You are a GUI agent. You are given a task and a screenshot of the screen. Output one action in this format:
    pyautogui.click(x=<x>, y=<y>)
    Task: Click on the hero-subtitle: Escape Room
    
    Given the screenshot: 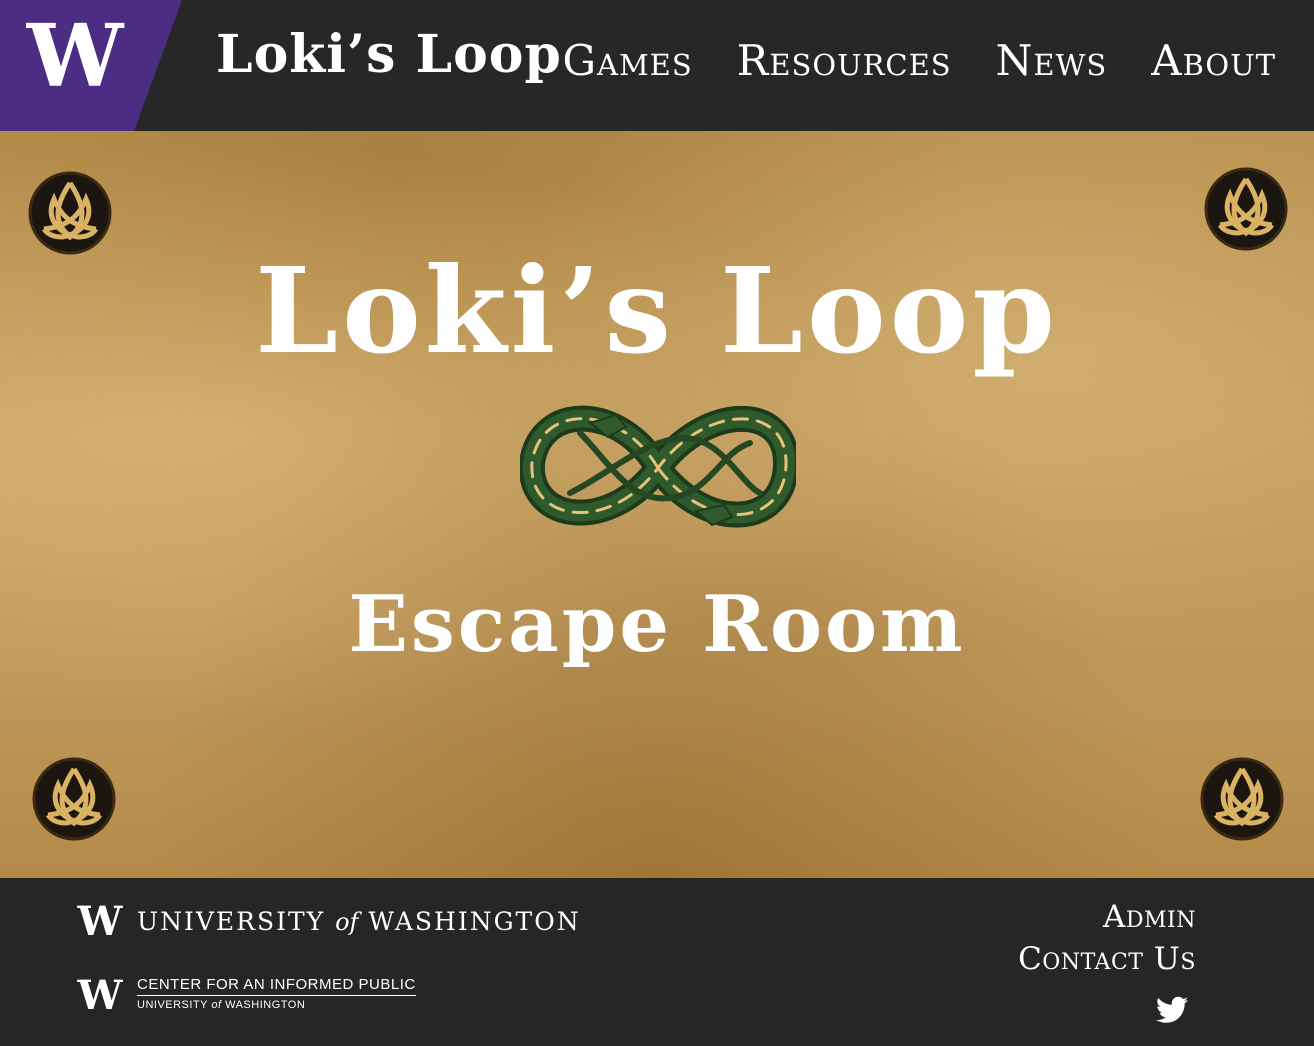 What is the action you would take?
    pyautogui.click(x=657, y=624)
    